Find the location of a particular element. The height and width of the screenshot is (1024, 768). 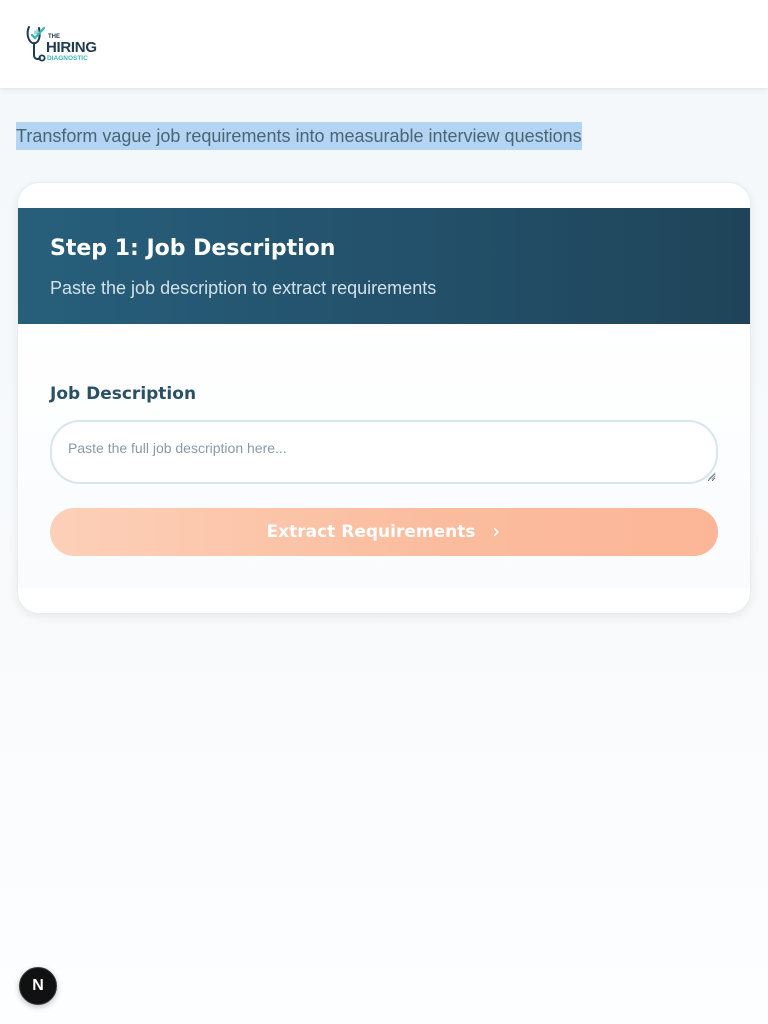

next-dev-indicator-icon: N is located at coordinates (38, 985).